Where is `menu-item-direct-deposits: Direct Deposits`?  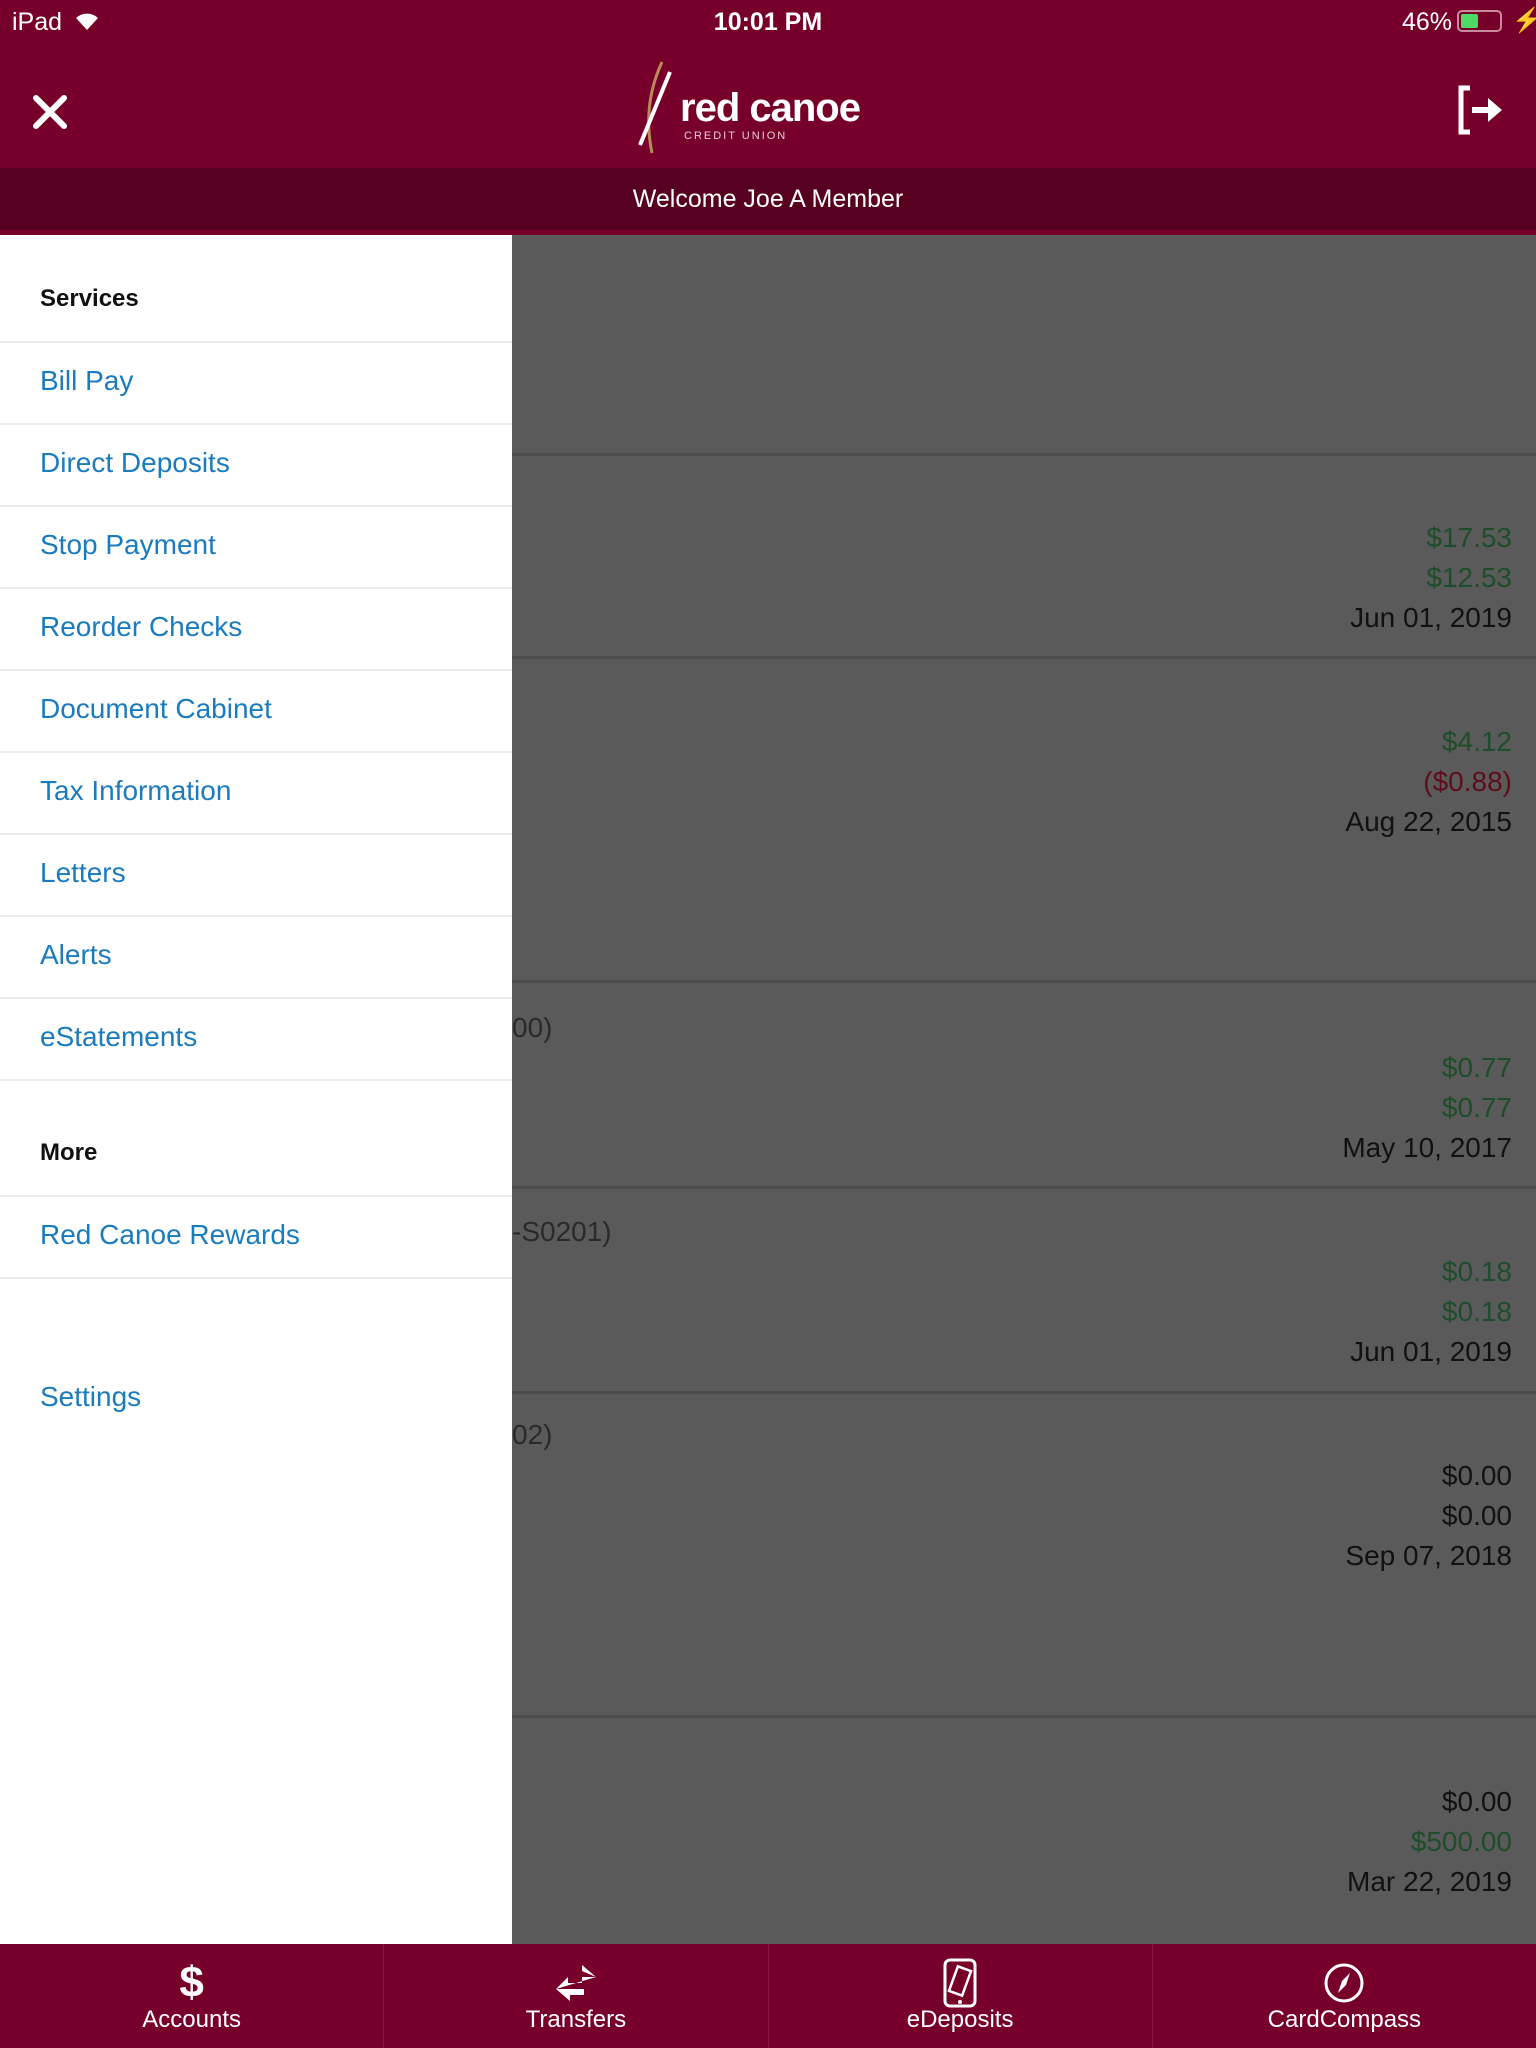 menu-item-direct-deposits: Direct Deposits is located at coordinates (135, 463).